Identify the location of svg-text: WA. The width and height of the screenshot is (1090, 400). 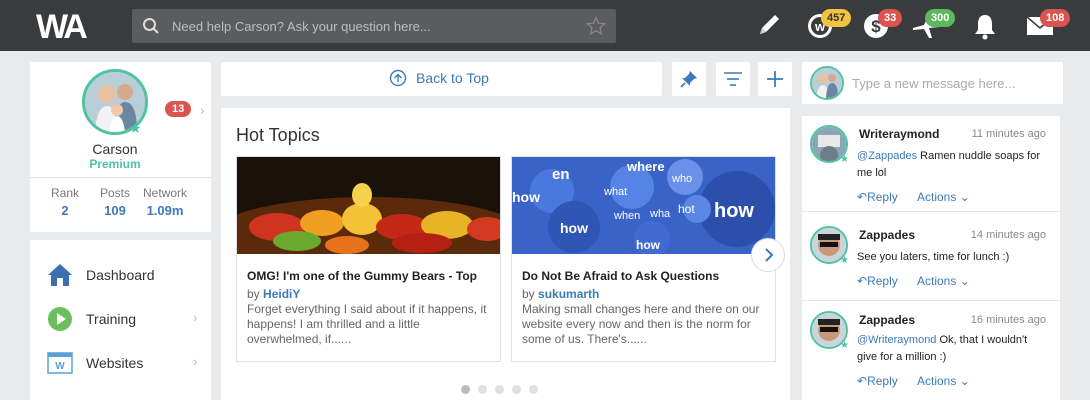
(61, 26).